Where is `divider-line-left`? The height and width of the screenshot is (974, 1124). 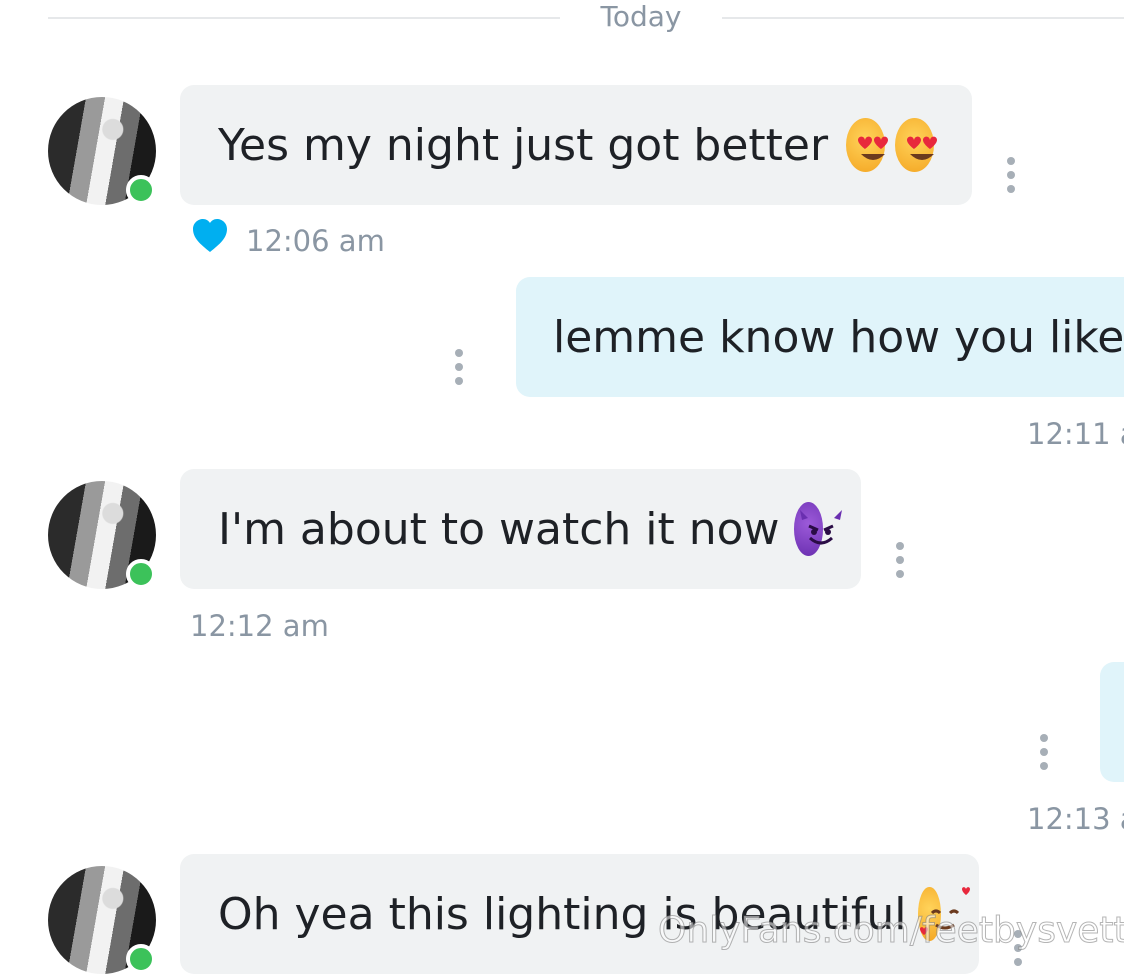 divider-line-left is located at coordinates (304, 18).